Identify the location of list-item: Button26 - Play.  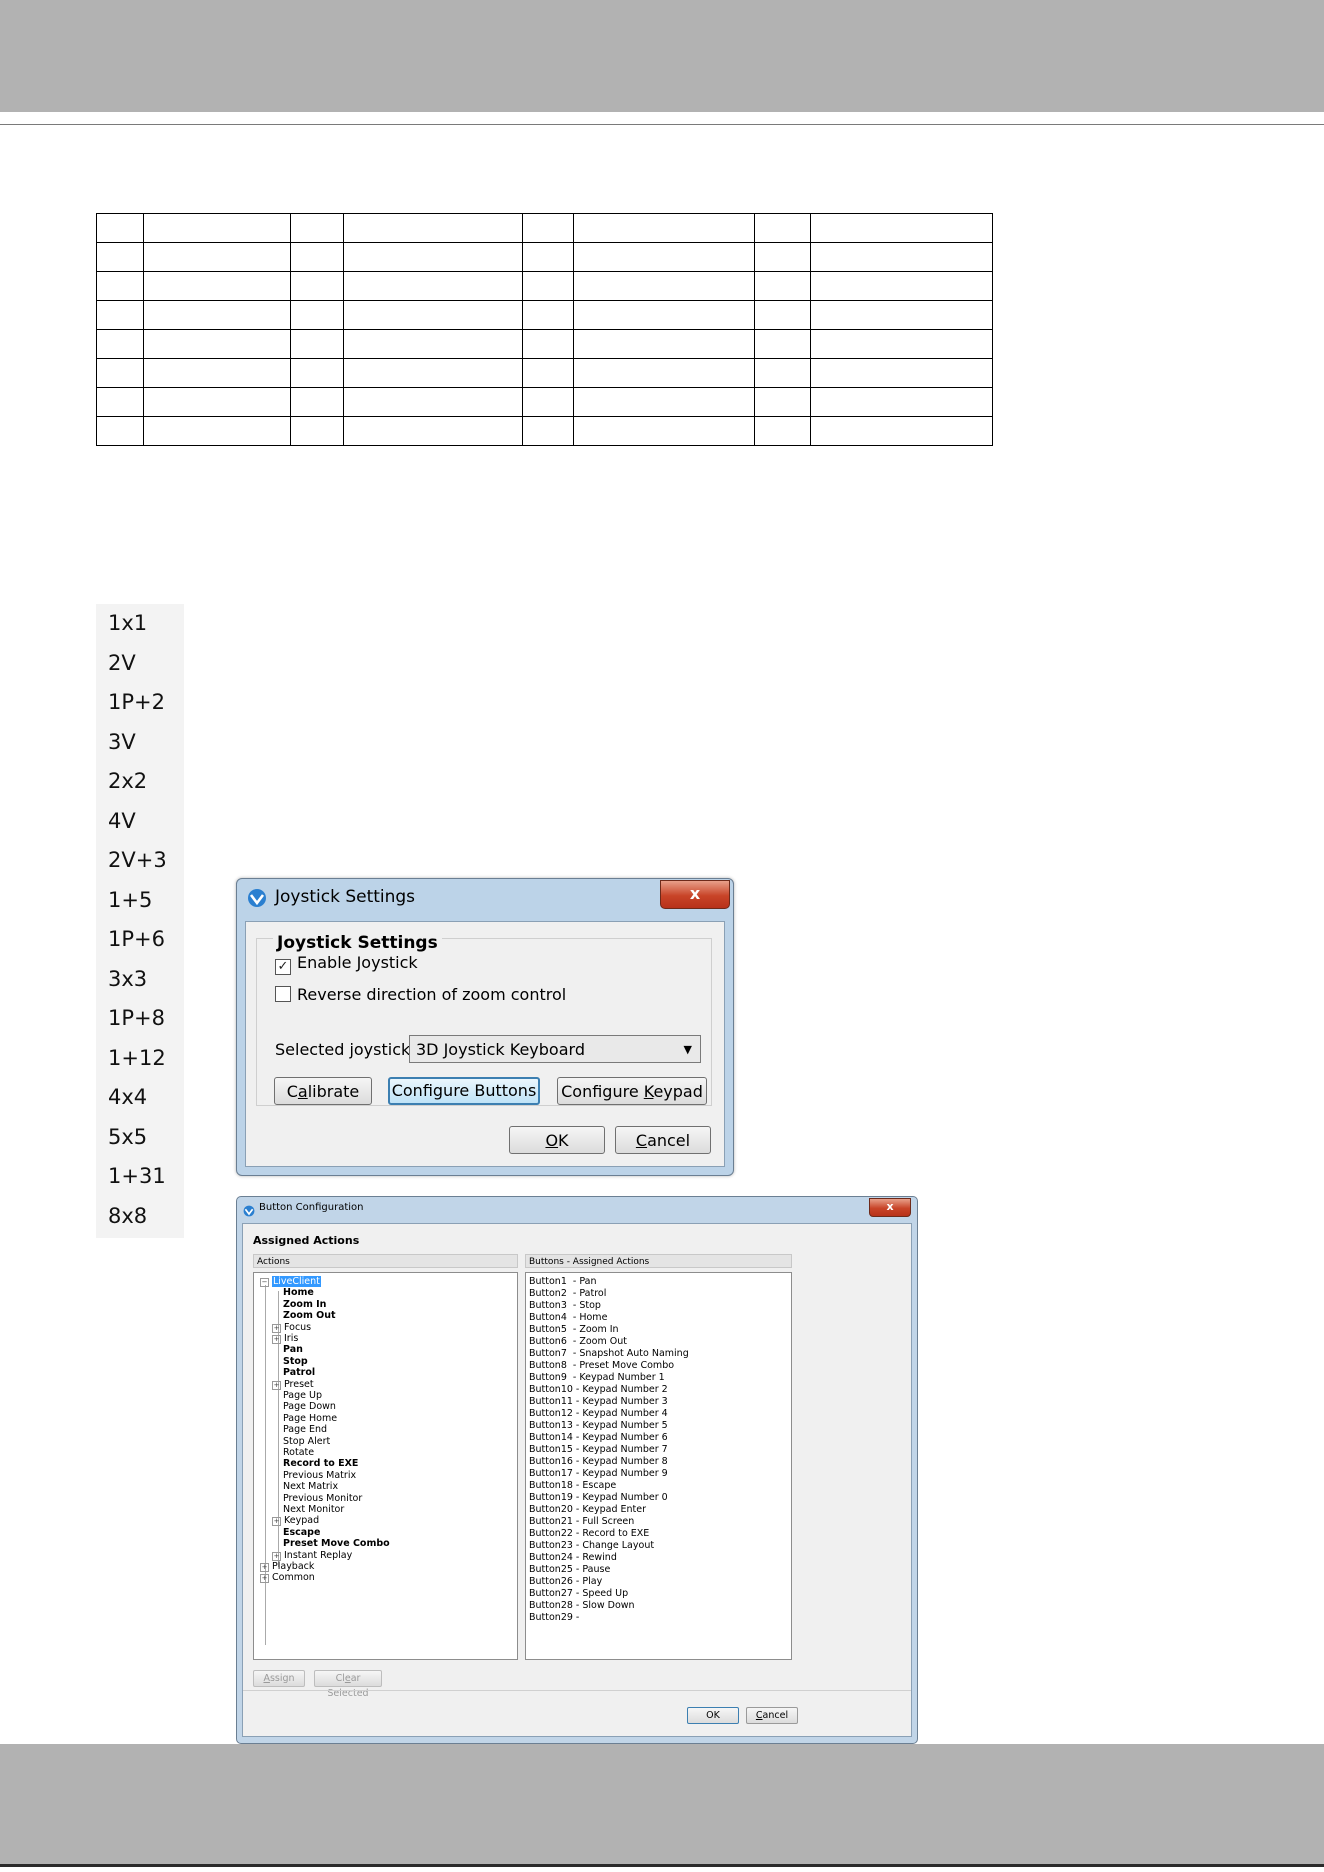
(565, 1582).